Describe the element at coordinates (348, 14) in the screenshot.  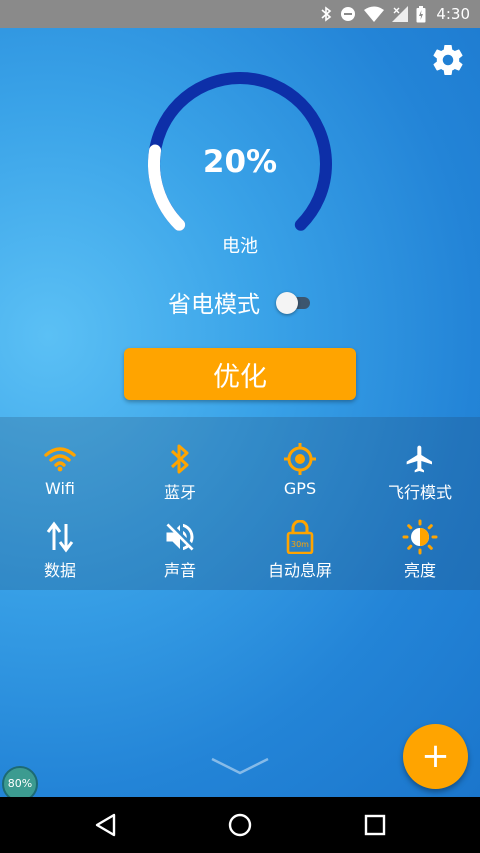
I see `do-not-disturb-icon` at that location.